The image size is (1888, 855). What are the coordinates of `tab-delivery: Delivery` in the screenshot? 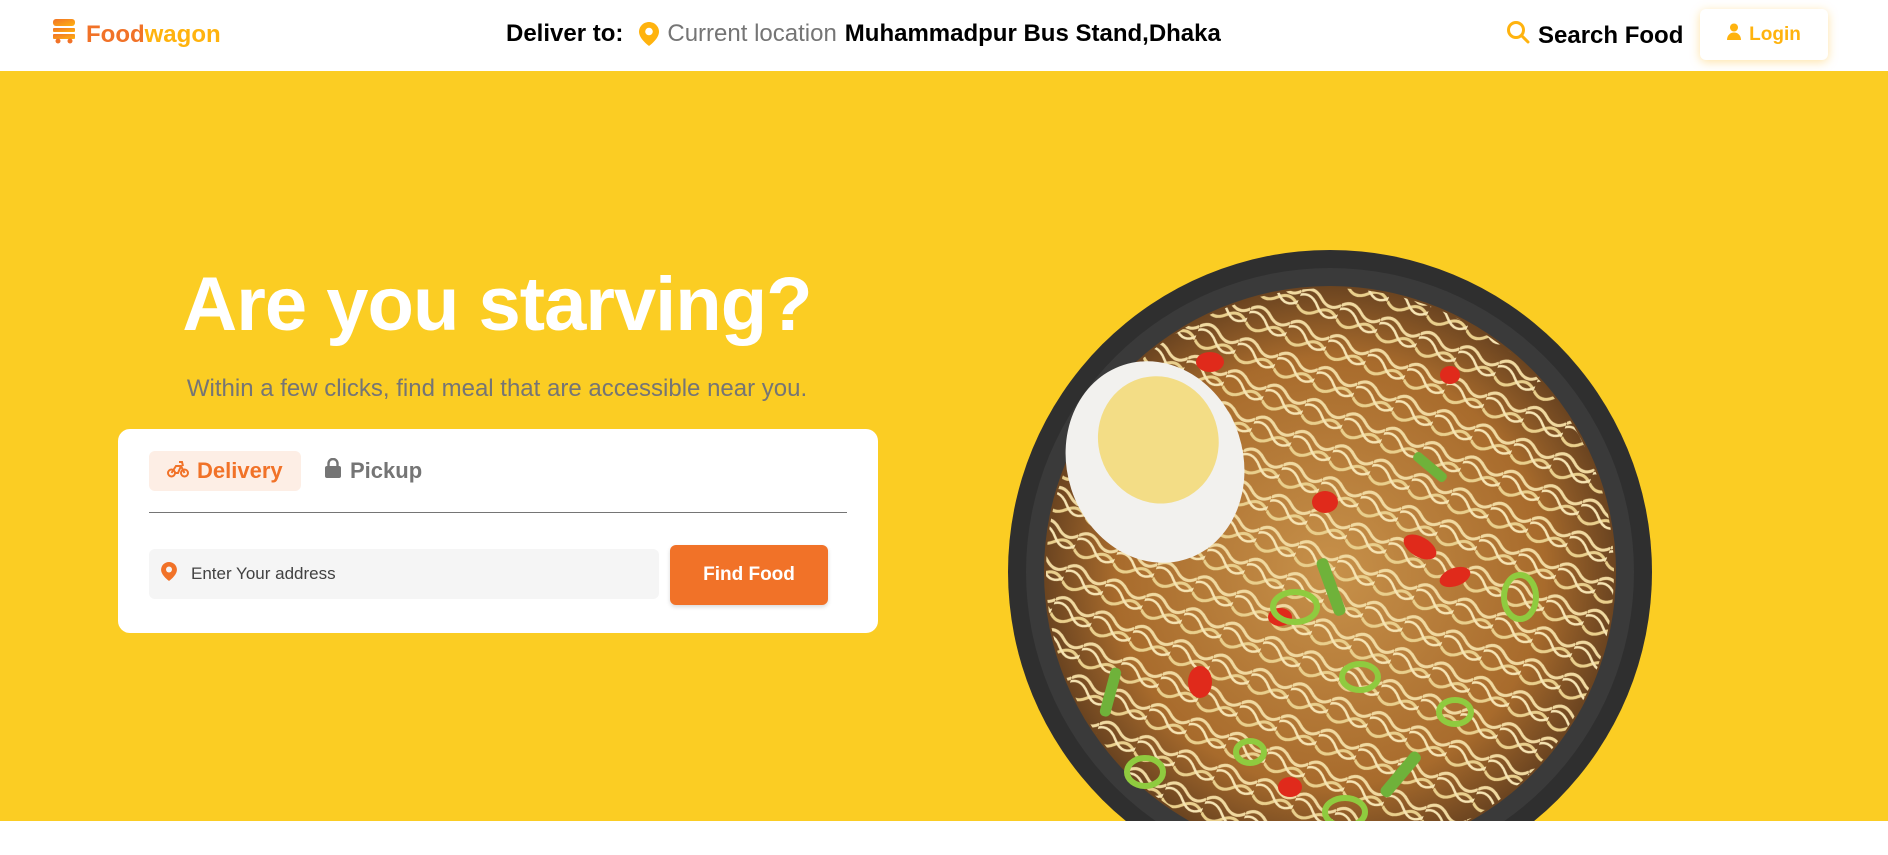 It's located at (225, 471).